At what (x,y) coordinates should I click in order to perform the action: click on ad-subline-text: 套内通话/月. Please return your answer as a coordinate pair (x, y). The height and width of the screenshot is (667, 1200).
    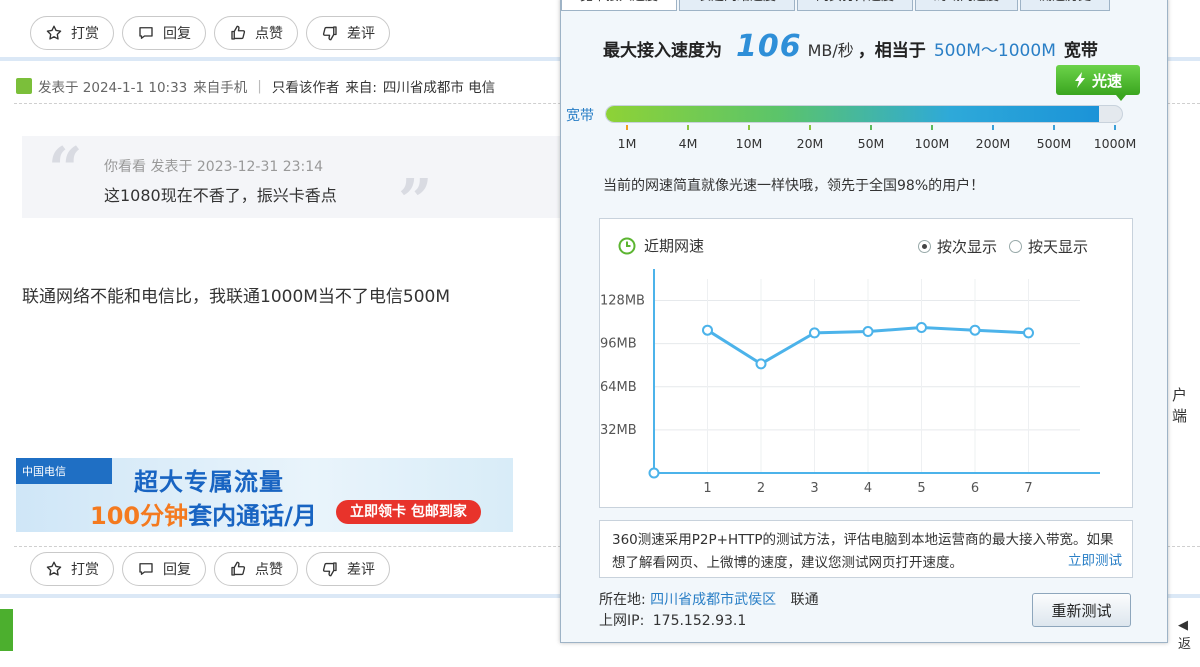
    Looking at the image, I should click on (252, 516).